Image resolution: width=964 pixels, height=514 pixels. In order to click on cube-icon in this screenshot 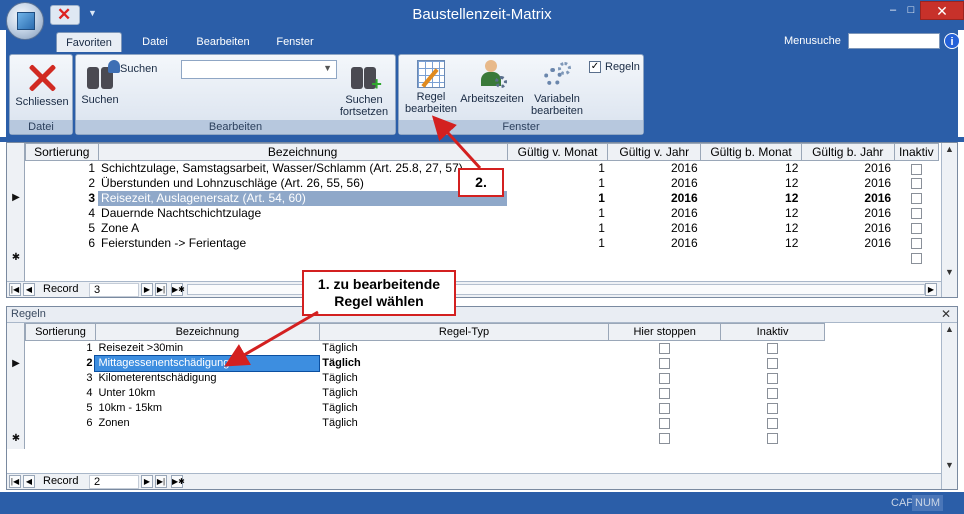, I will do `click(26, 21)`.